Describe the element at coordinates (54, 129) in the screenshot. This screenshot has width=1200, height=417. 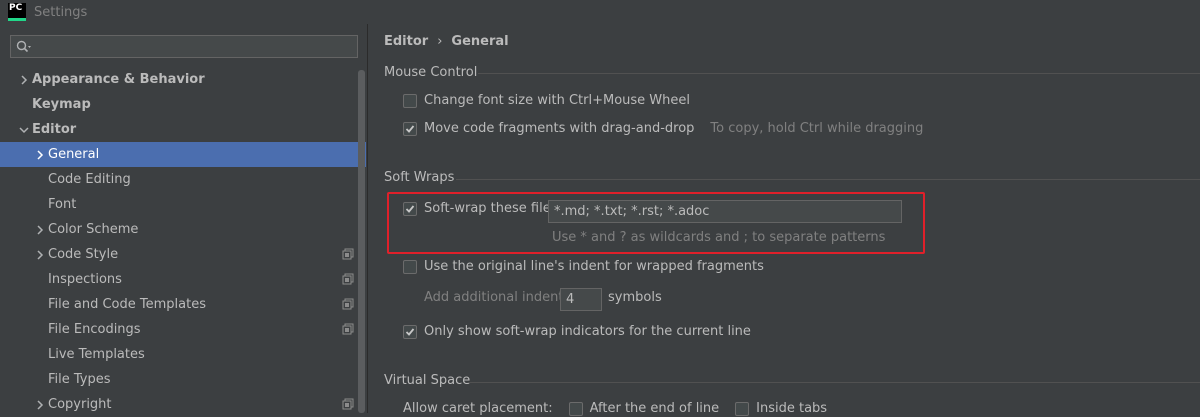
I see `sidebar-item-label: Editor` at that location.